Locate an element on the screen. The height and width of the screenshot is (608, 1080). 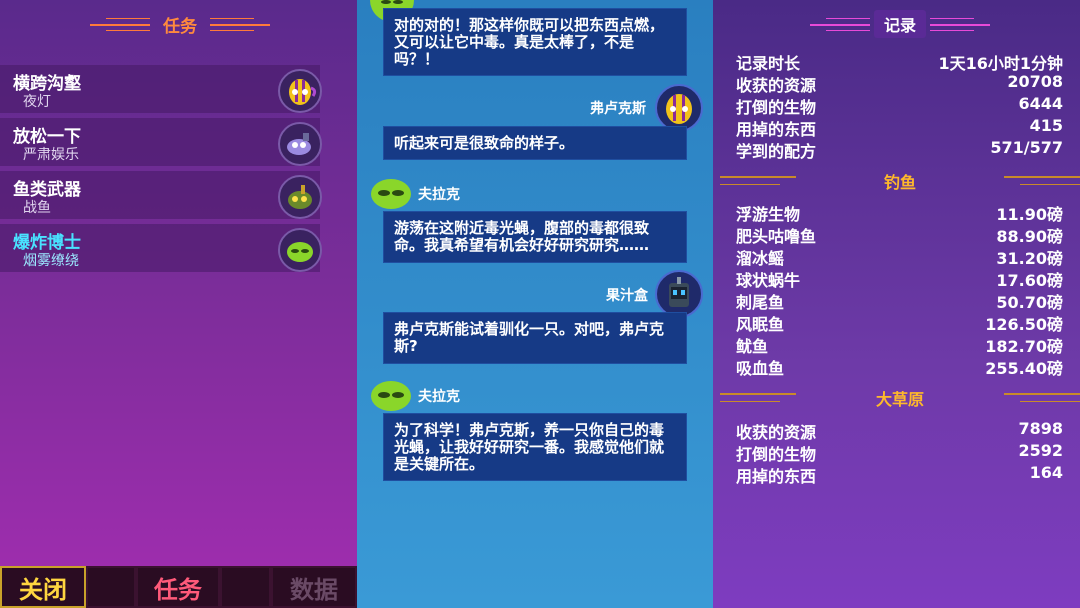
tab-quests: 任务 is located at coordinates (178, 587).